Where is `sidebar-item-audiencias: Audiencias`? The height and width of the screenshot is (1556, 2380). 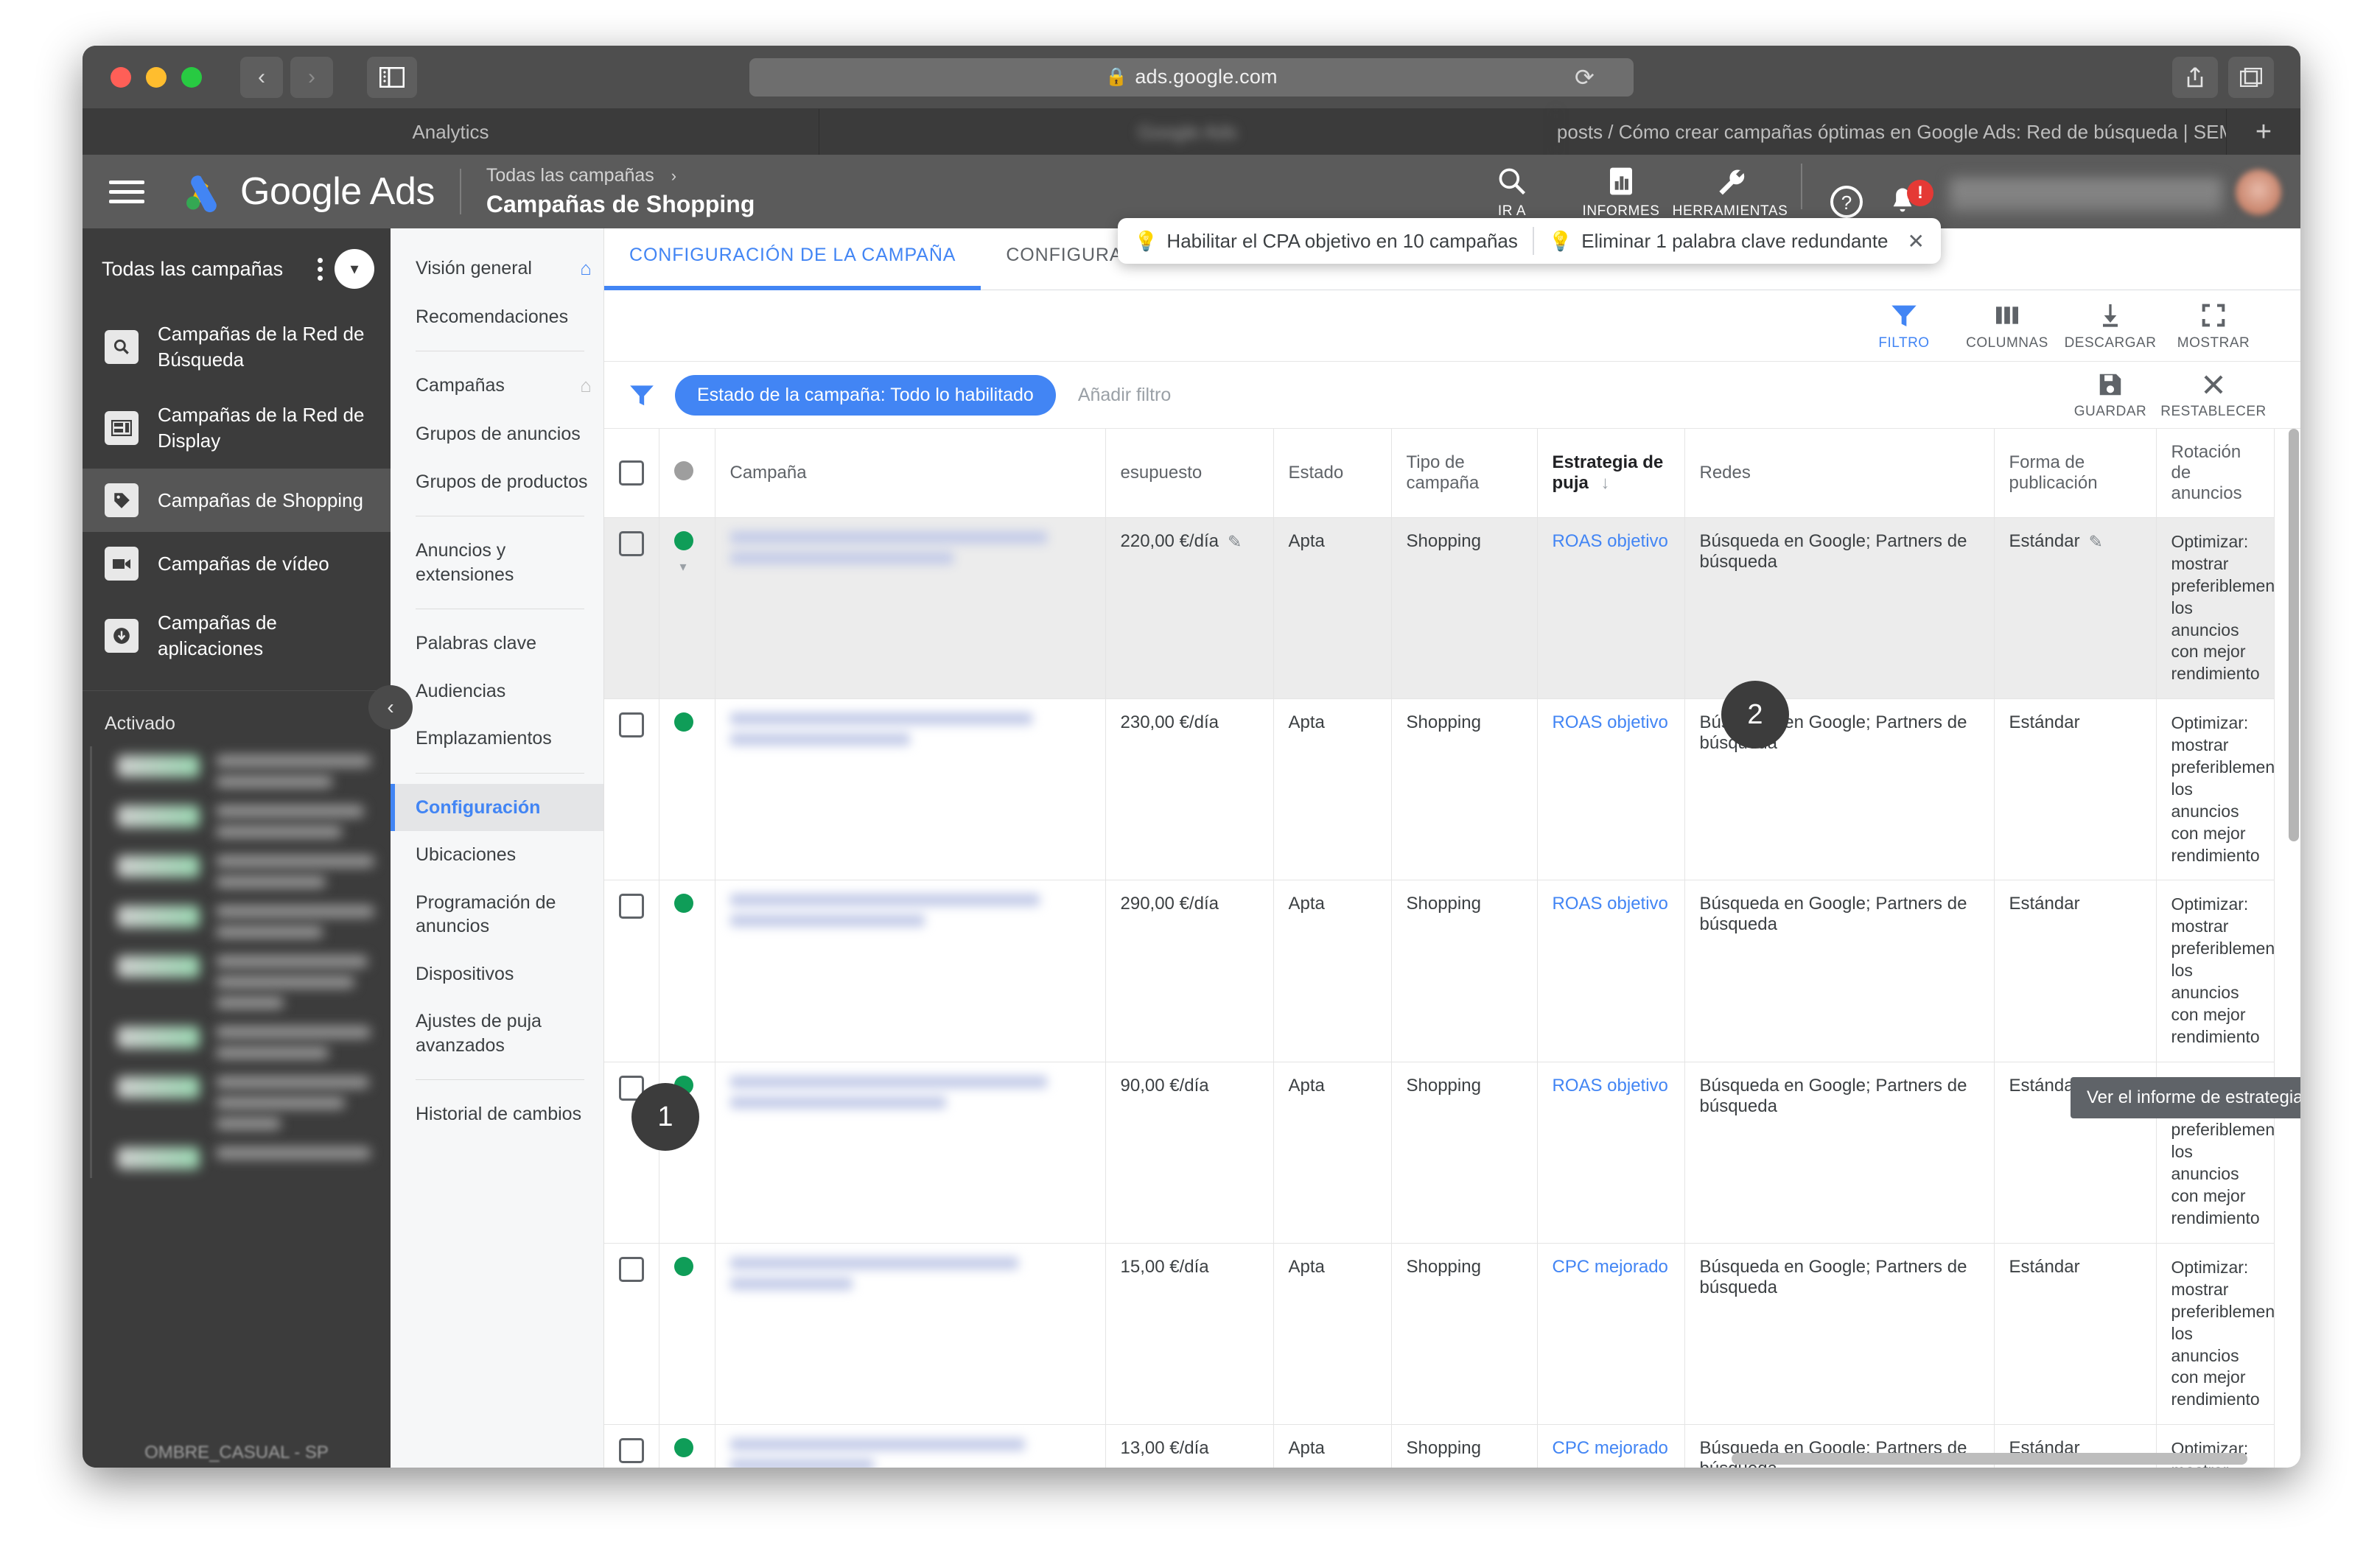 sidebar-item-audiencias: Audiencias is located at coordinates (497, 691).